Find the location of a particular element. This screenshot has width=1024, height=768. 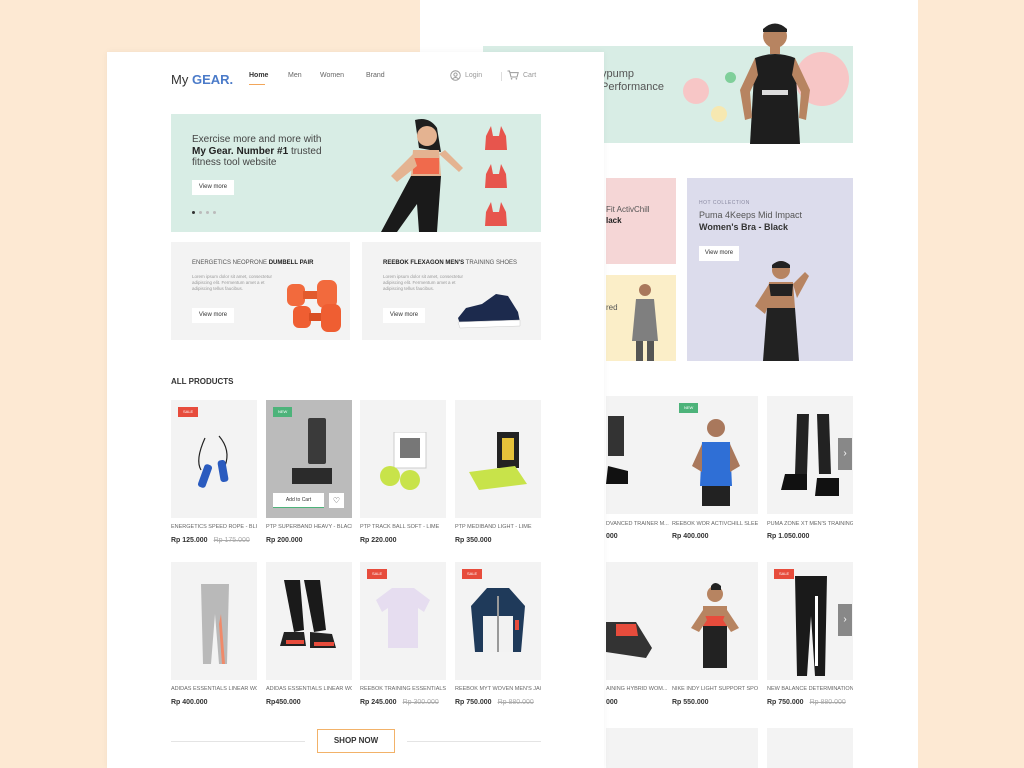

back-card-pink: Fit ActivChill lack is located at coordinates (641, 221).